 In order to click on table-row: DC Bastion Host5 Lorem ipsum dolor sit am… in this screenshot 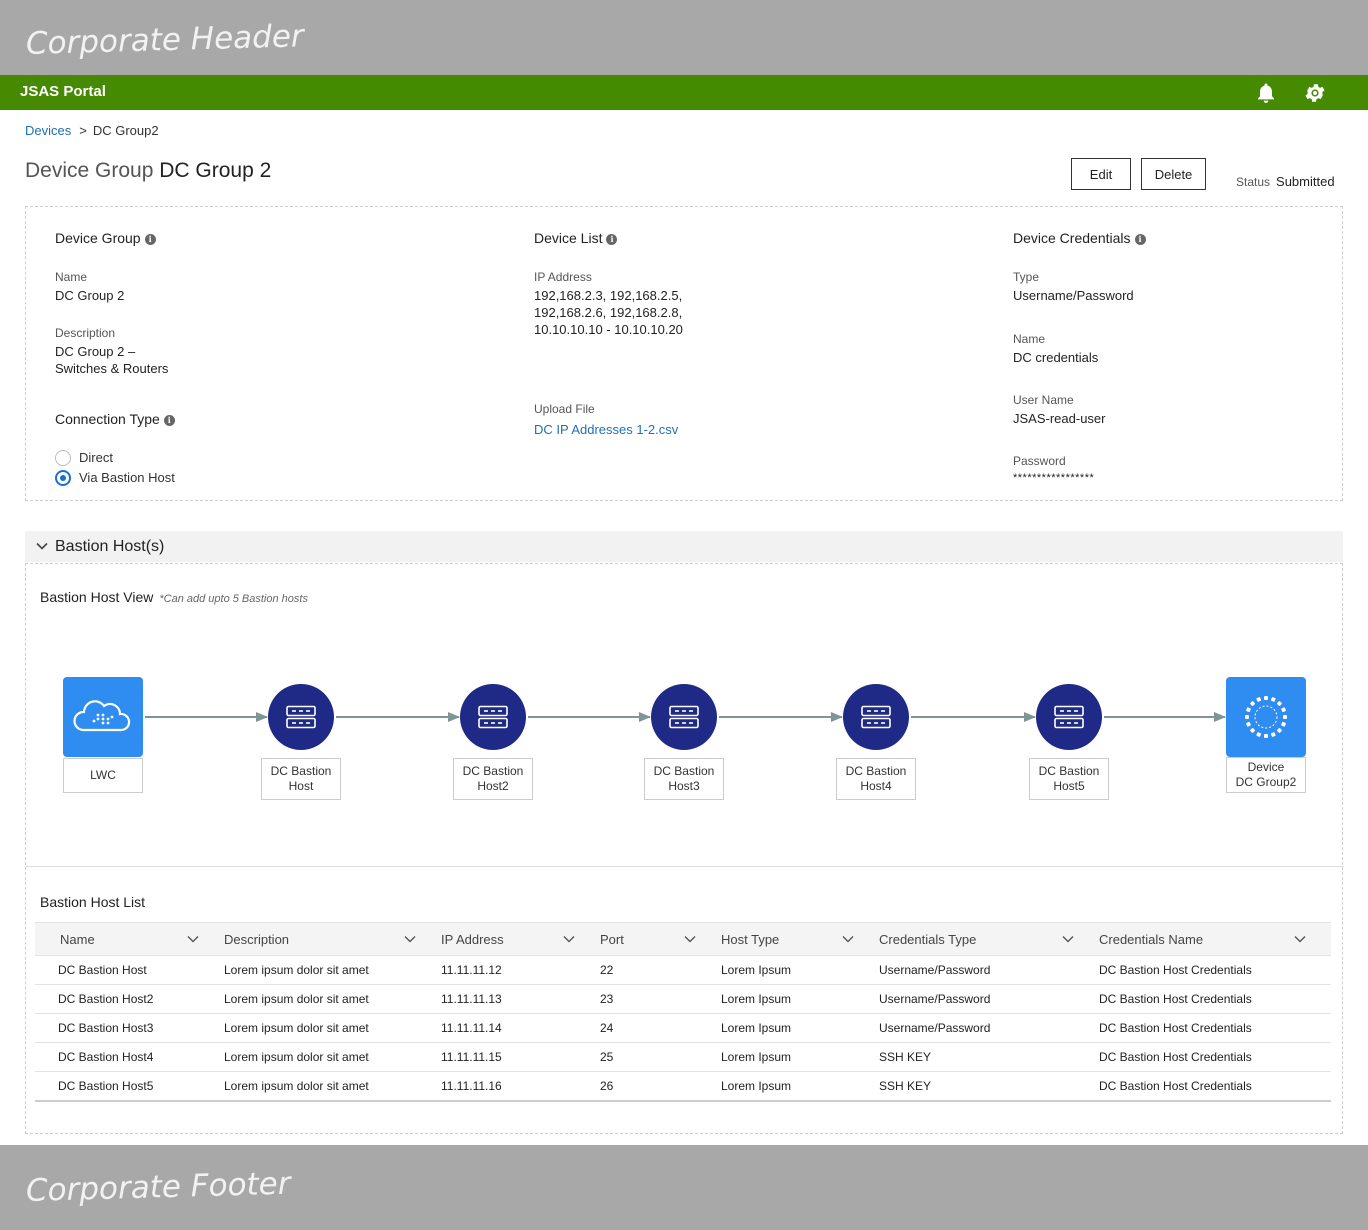, I will do `click(683, 1086)`.